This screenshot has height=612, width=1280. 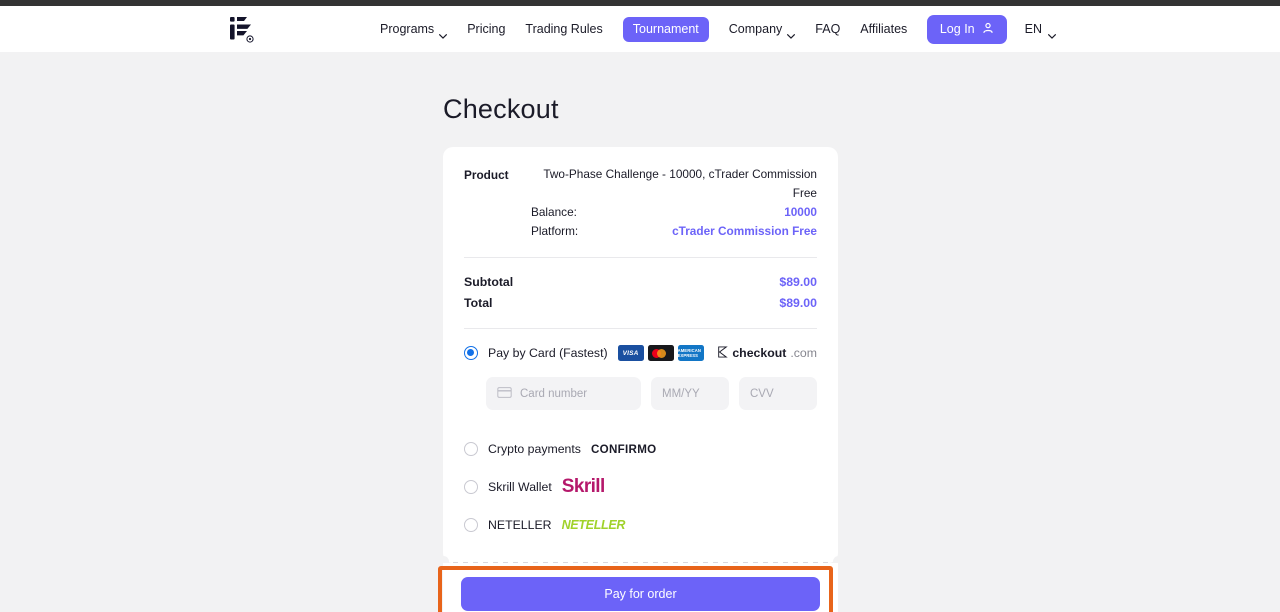 I want to click on nav-item-programs: Programs, so click(x=414, y=30).